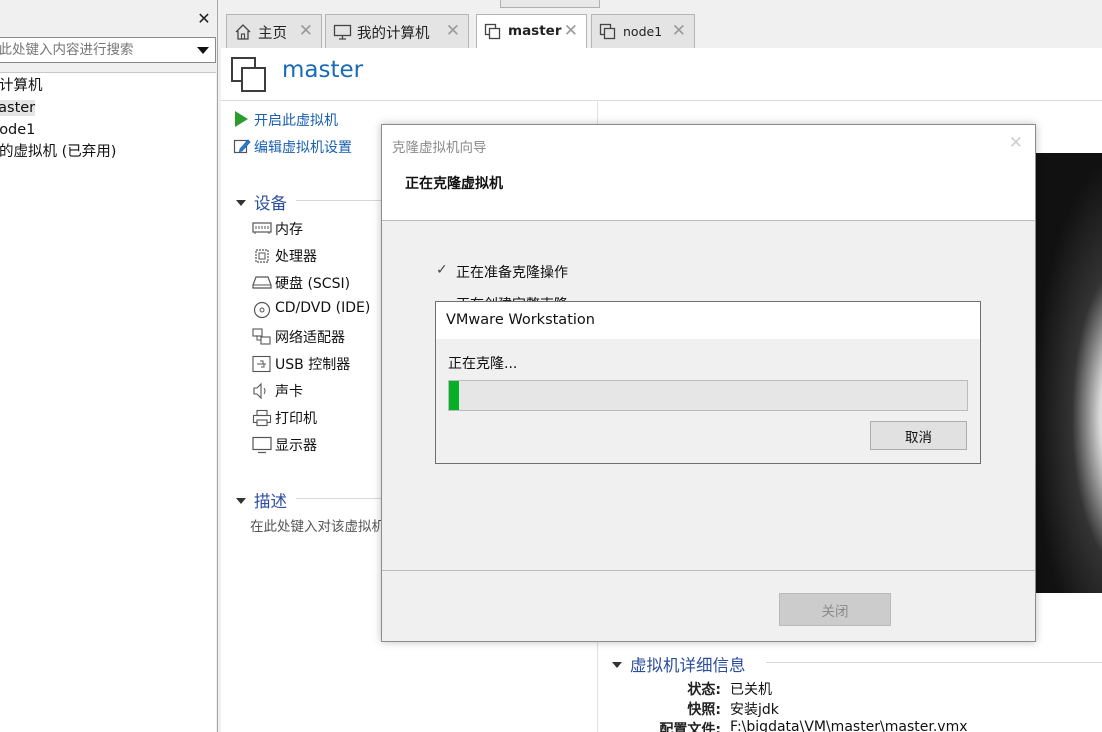  What do you see at coordinates (454, 395) in the screenshot?
I see `progress-bar-fill` at bounding box center [454, 395].